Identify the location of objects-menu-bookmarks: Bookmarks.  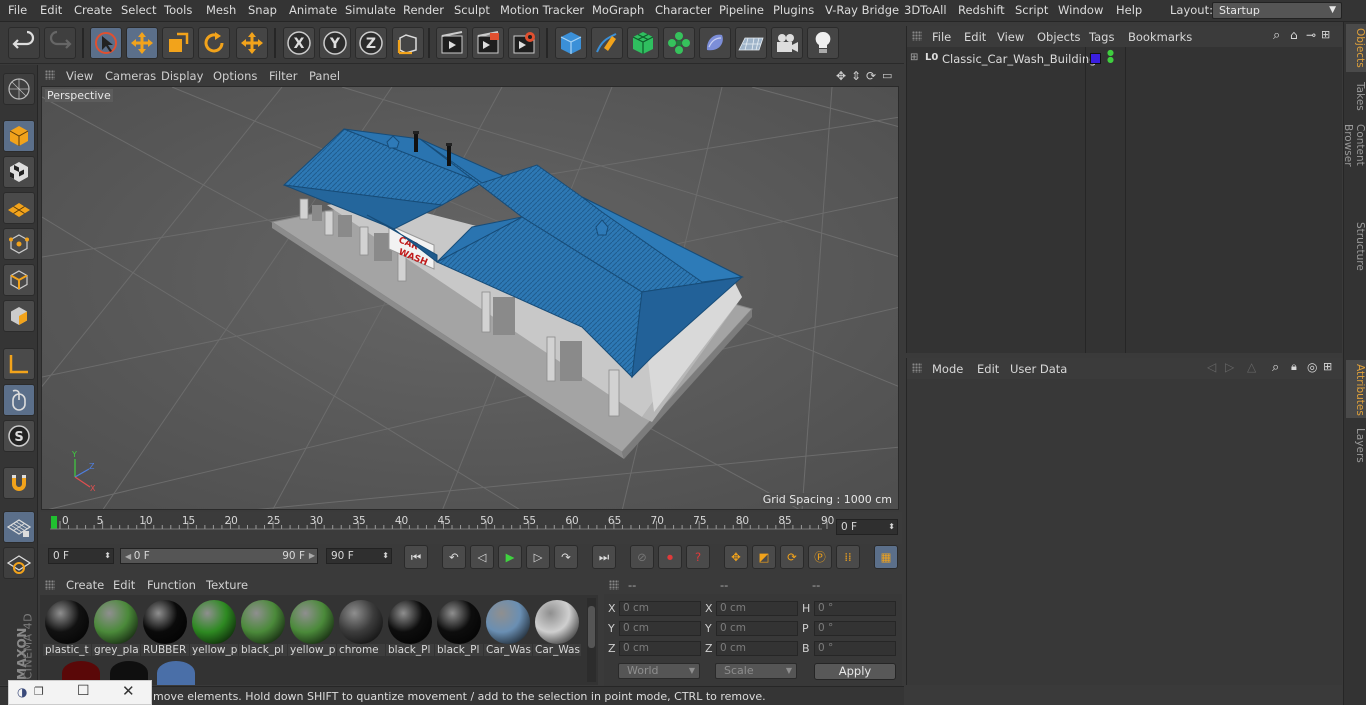
(1160, 37).